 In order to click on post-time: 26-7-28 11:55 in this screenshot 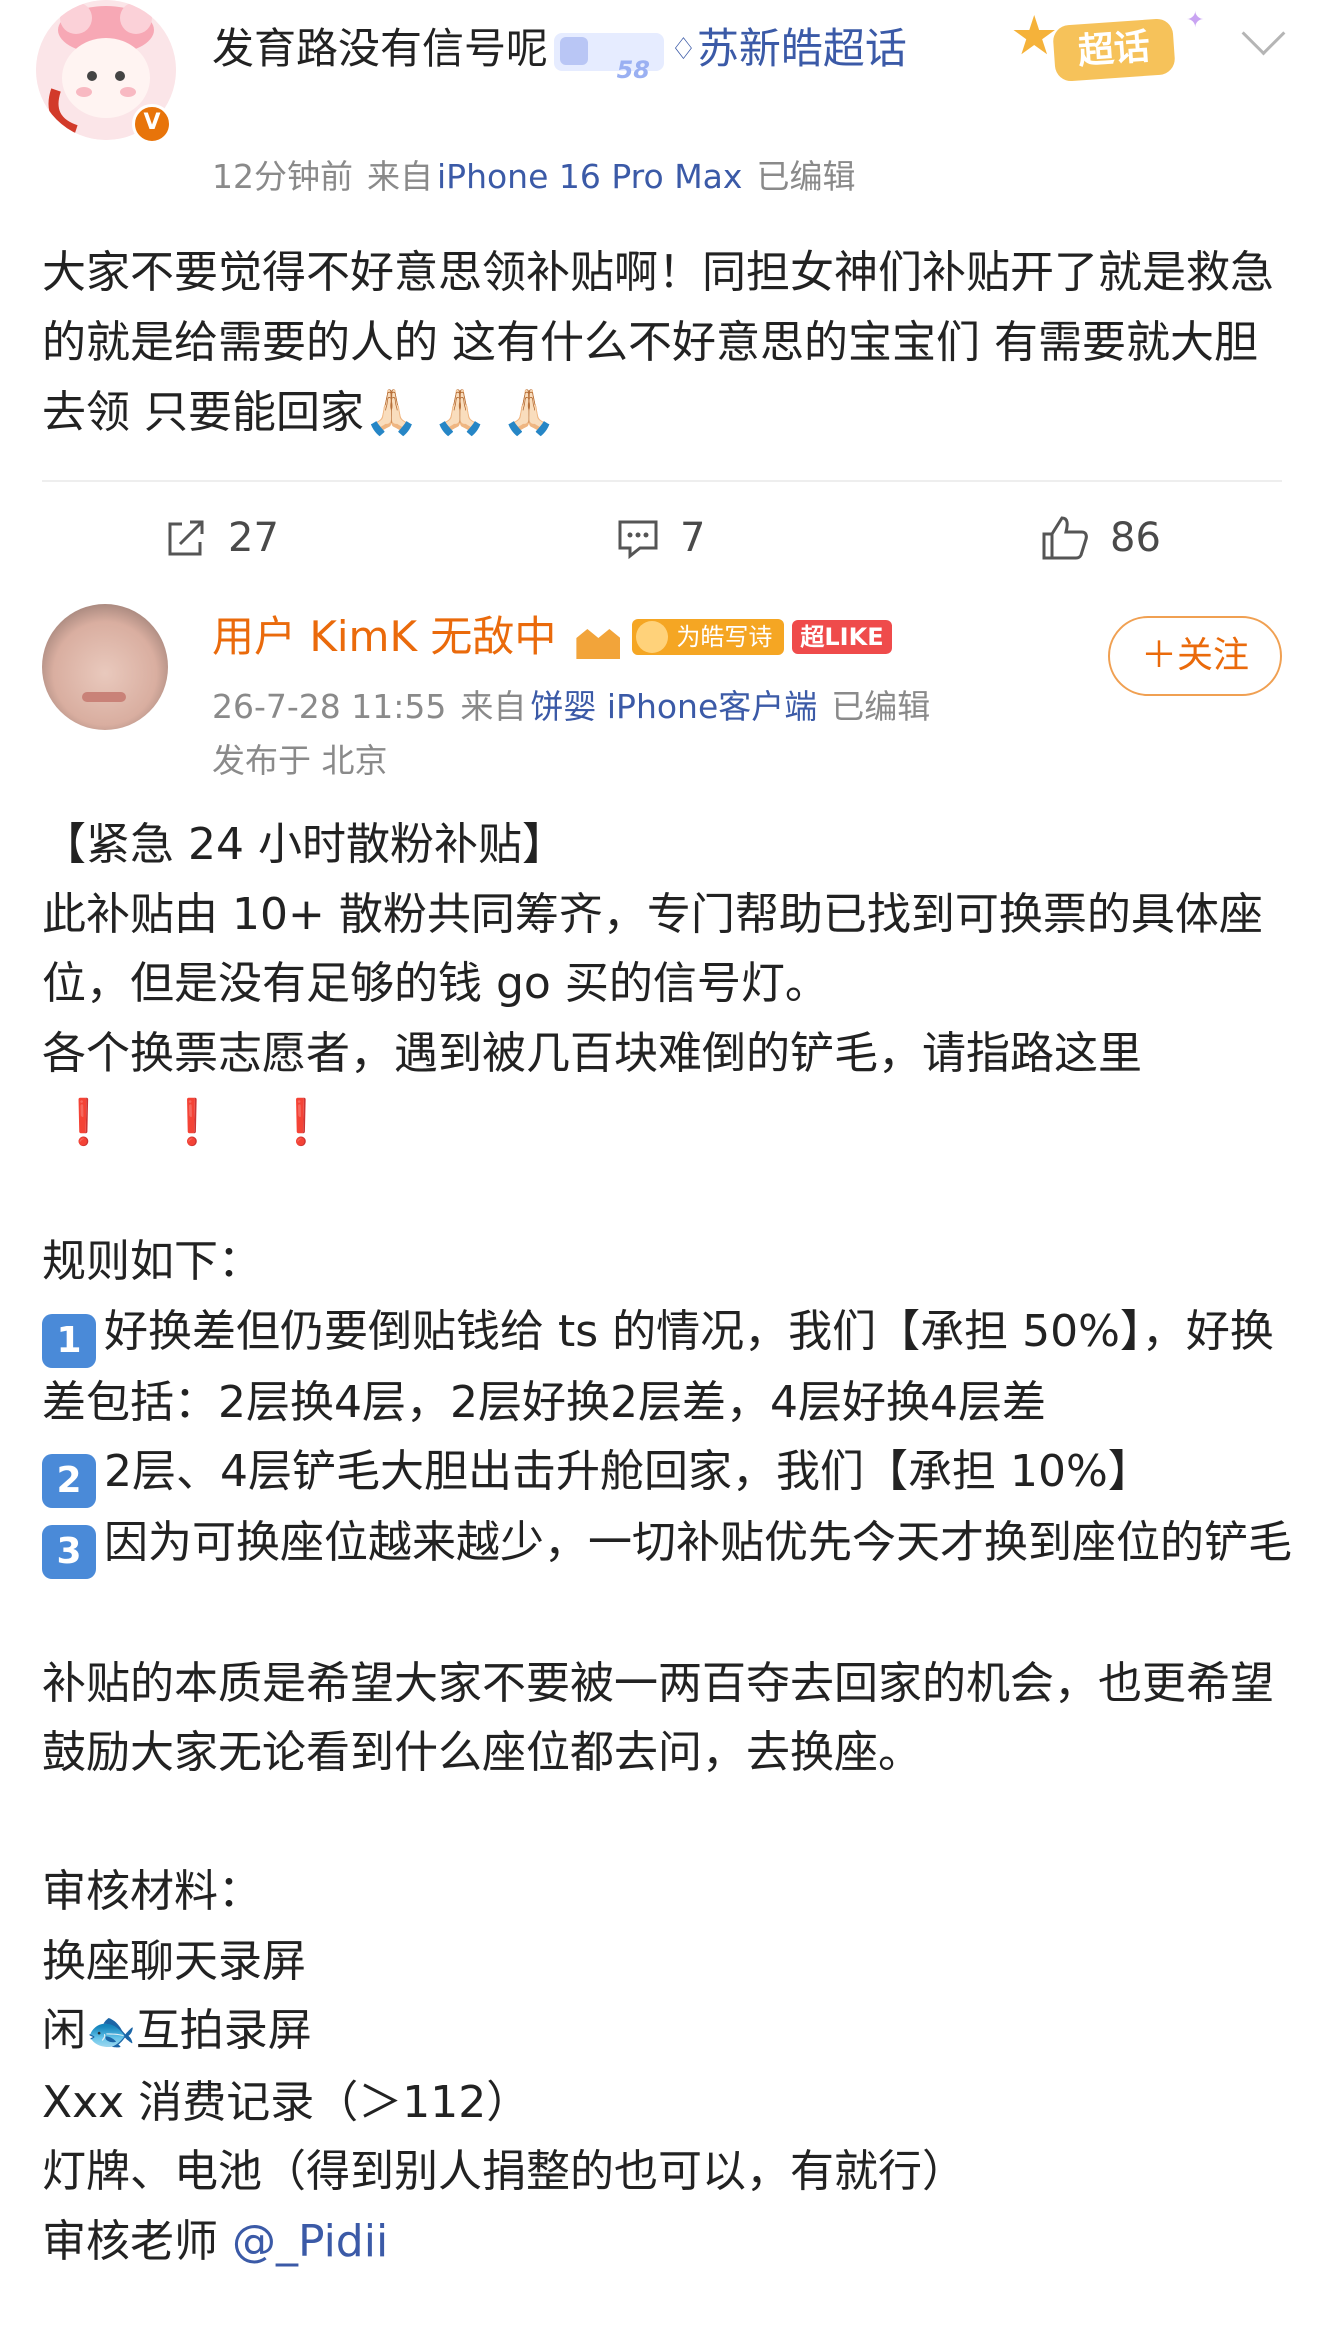, I will do `click(329, 706)`.